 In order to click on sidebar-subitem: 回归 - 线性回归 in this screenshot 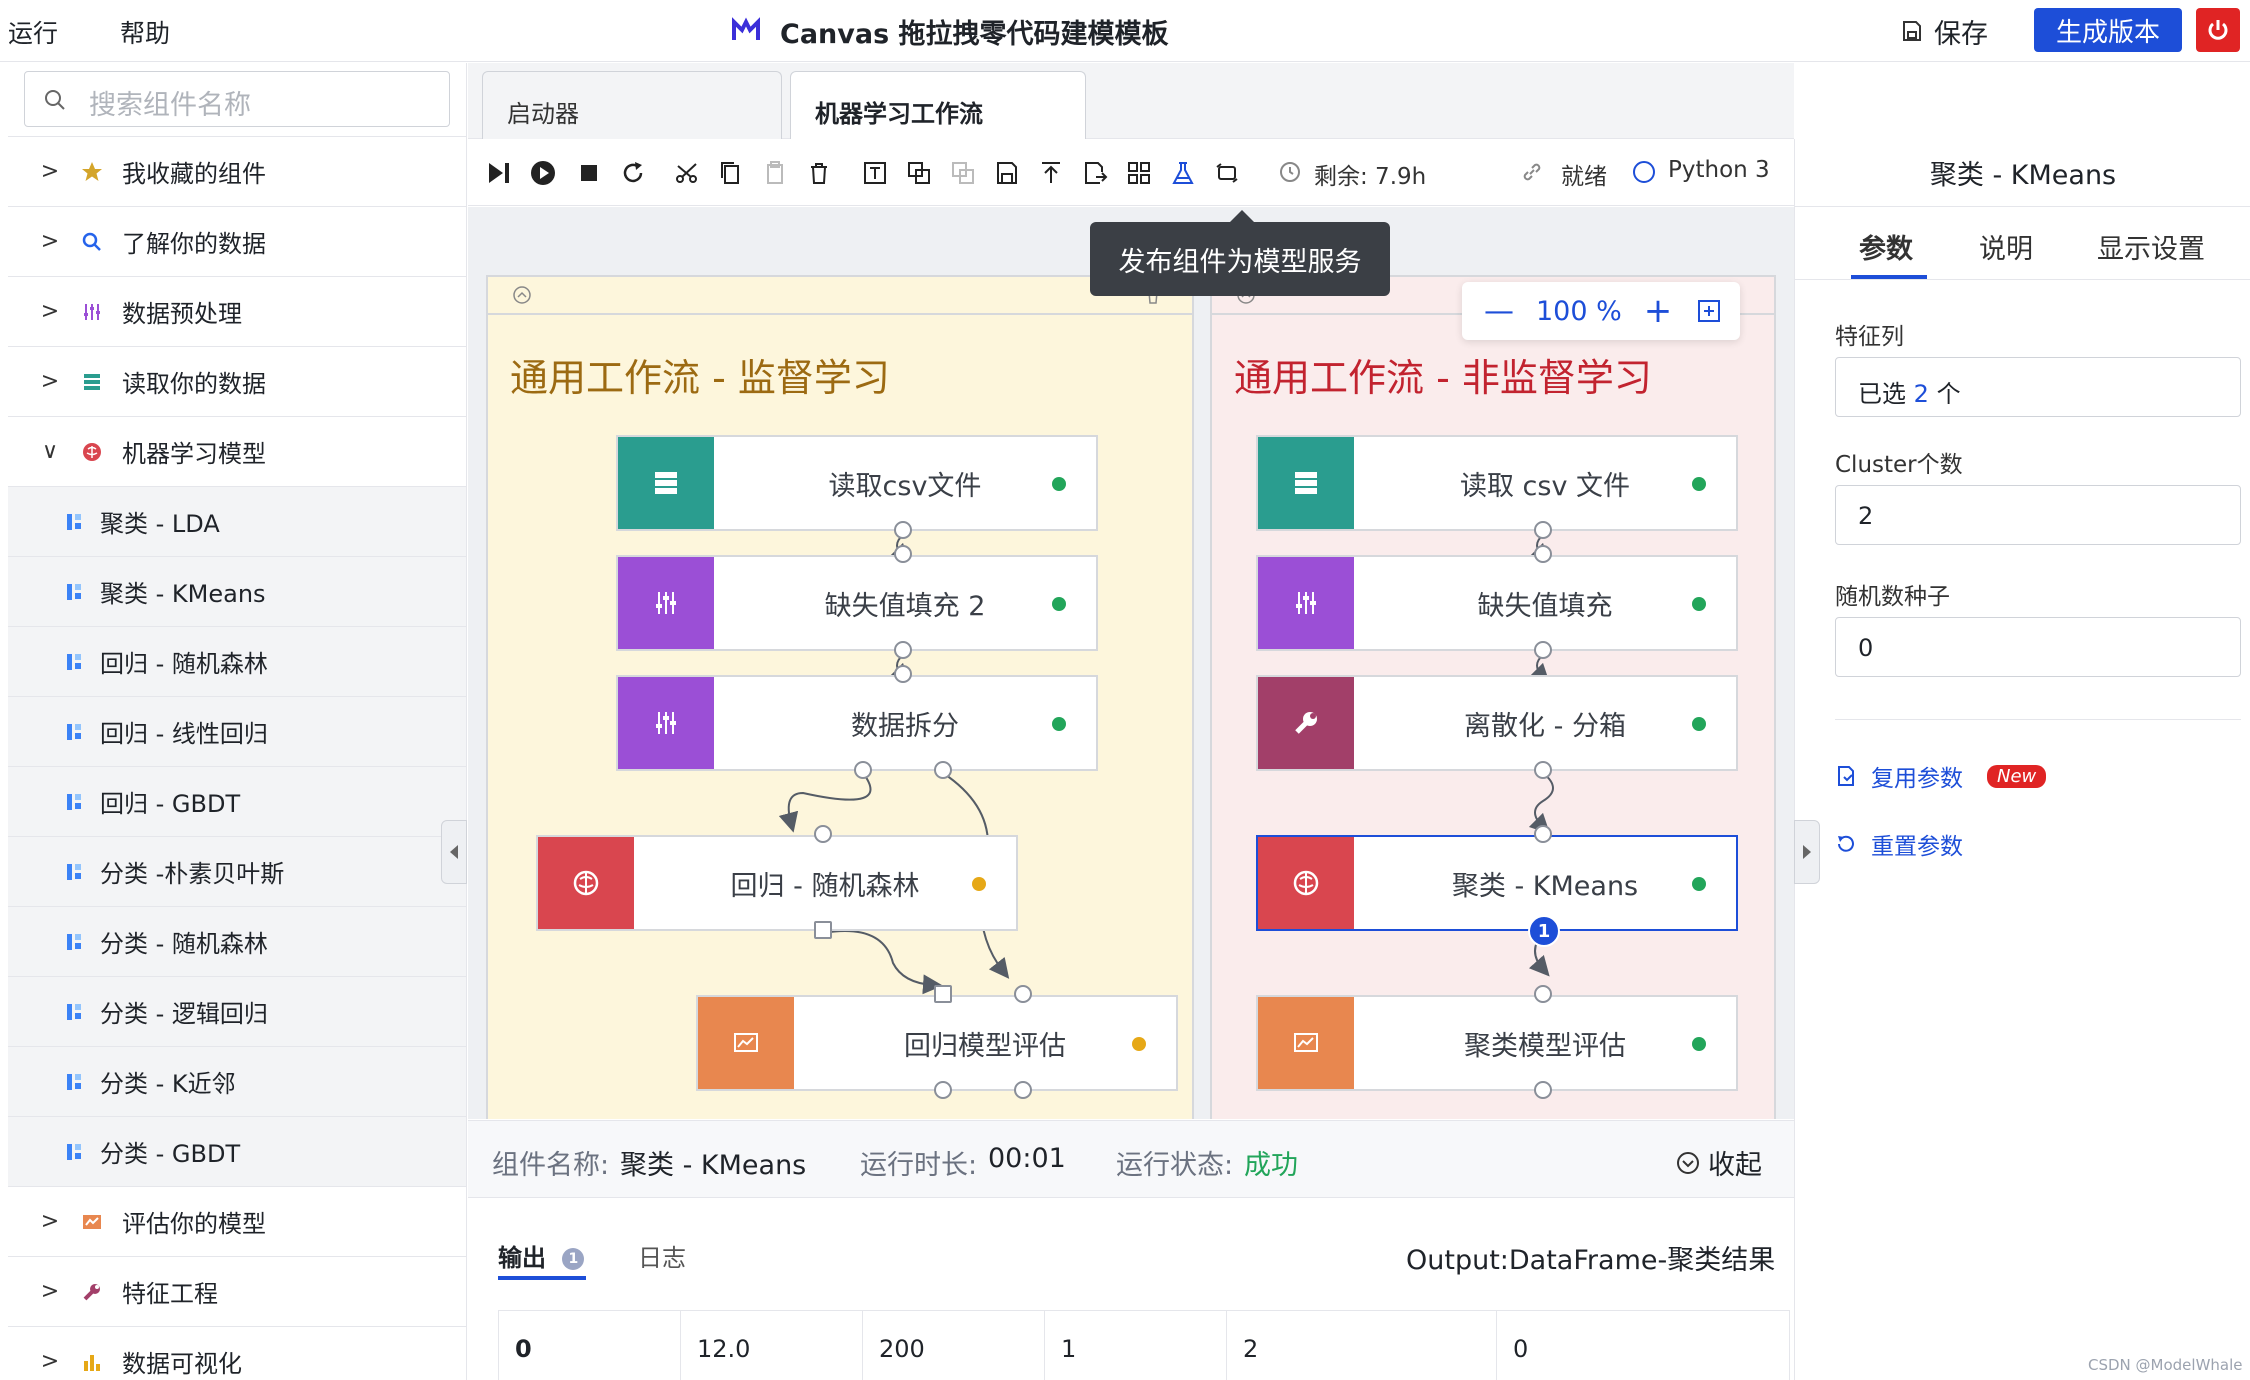, I will do `click(237, 731)`.